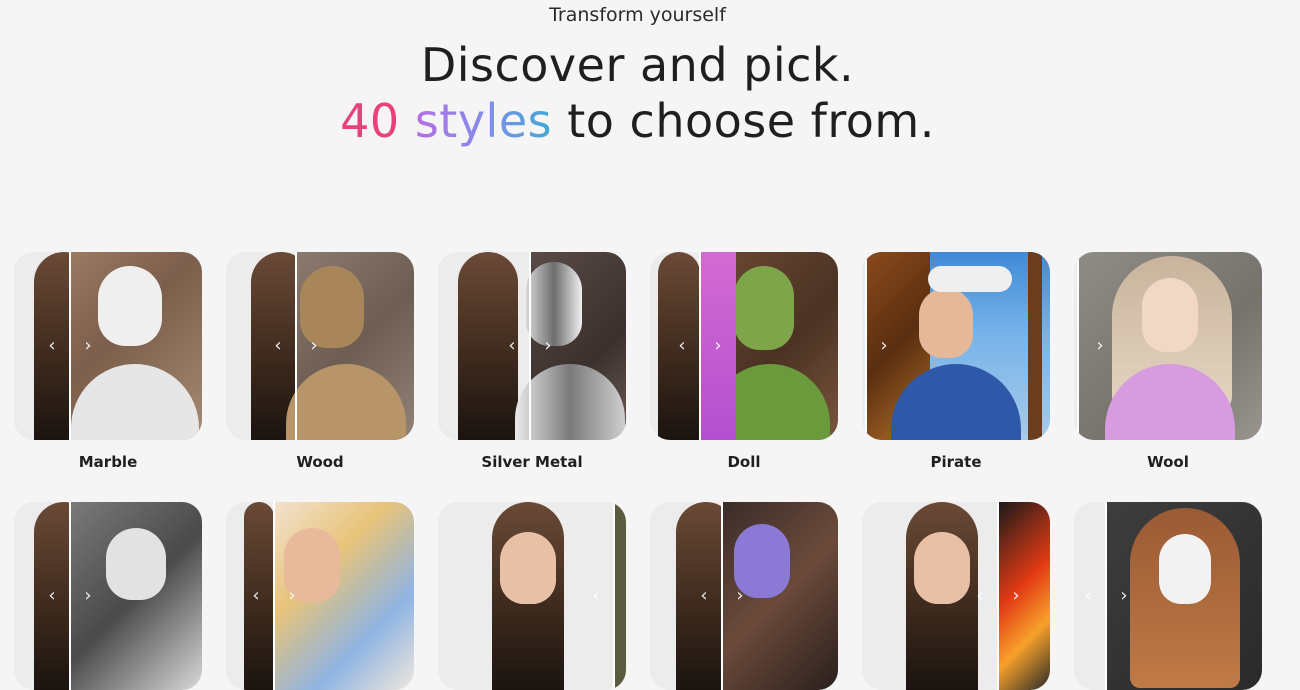  I want to click on style-card-sketch: ‹ ›, so click(108, 596).